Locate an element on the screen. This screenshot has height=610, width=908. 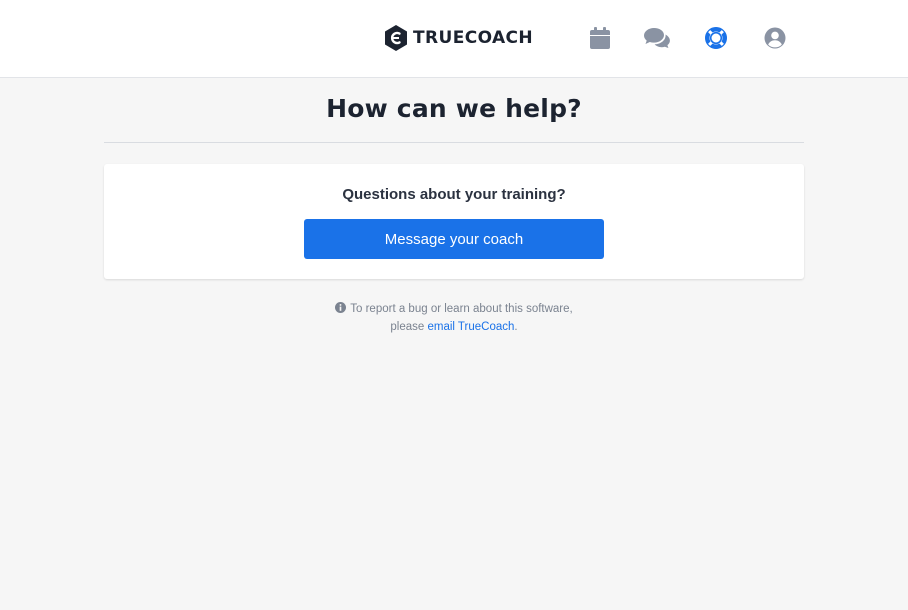
info-circle-icon is located at coordinates (341, 307).